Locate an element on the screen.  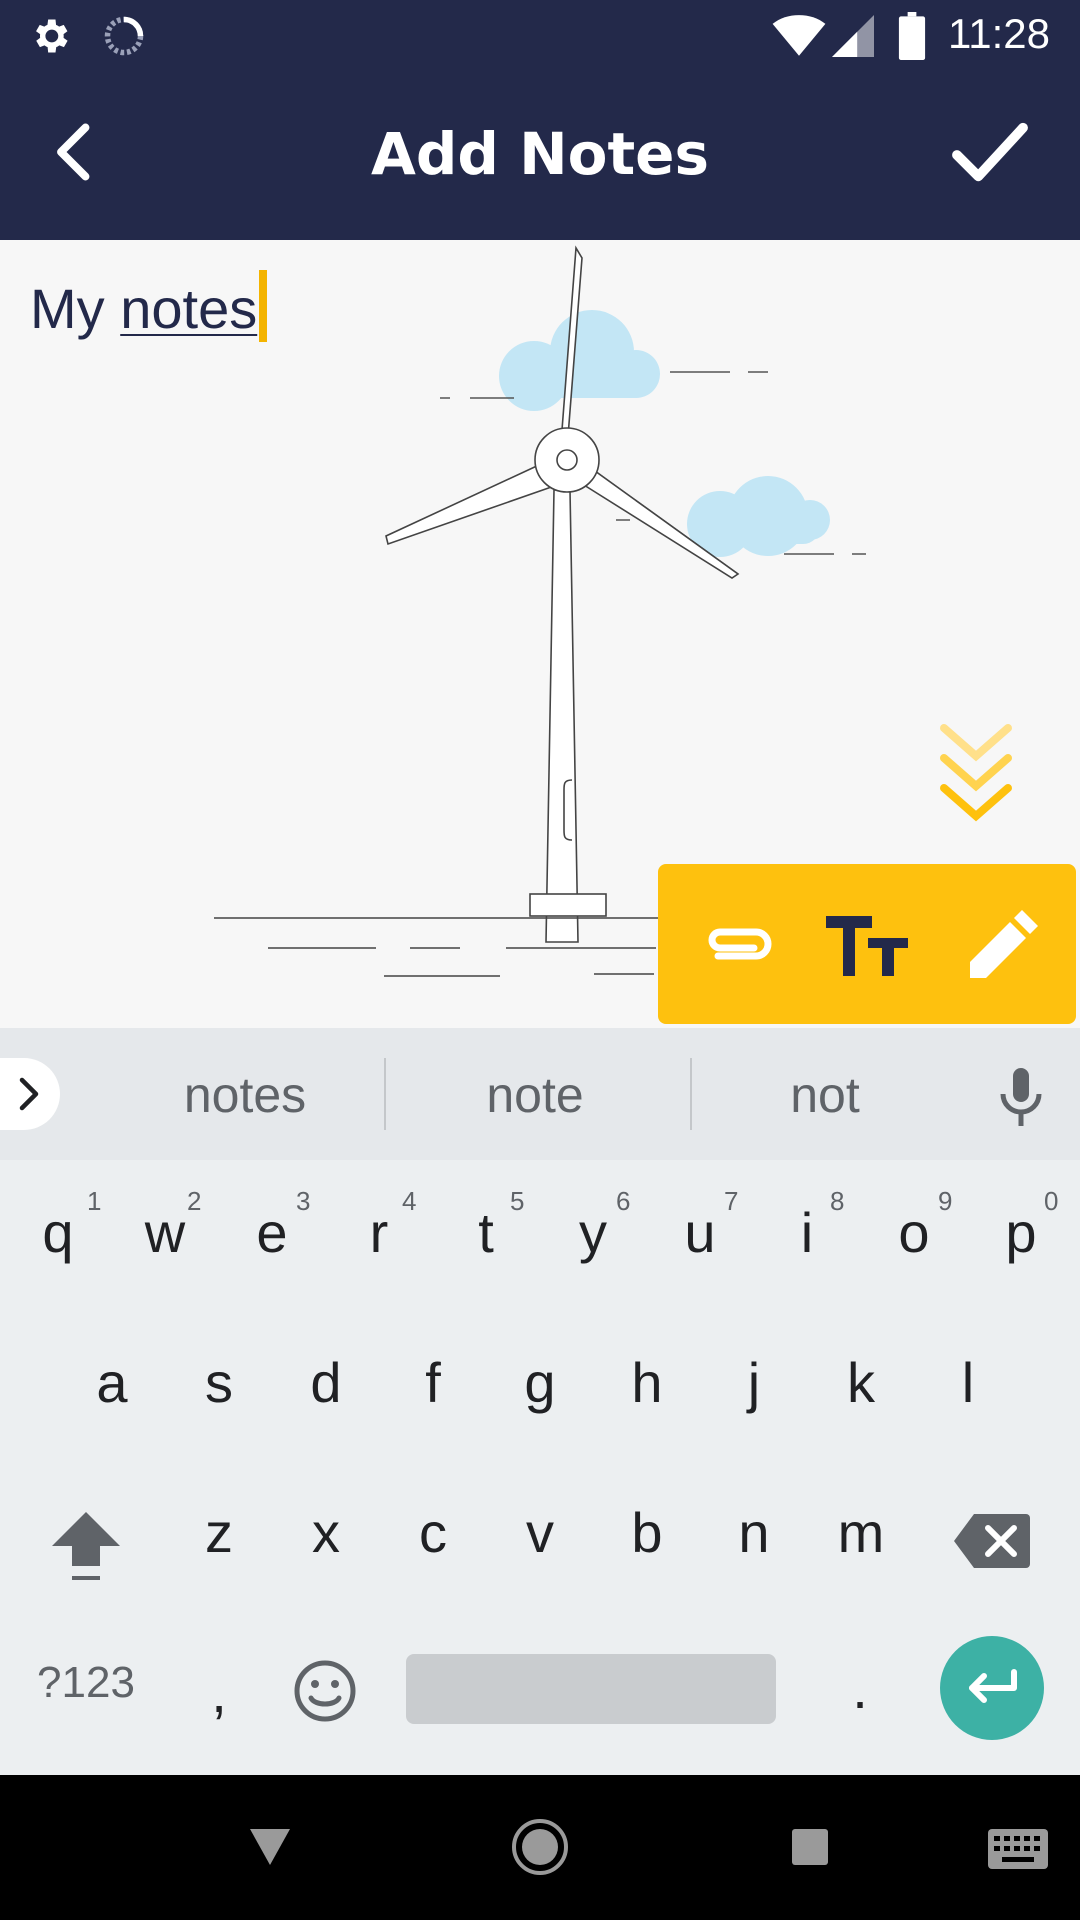
app-bar: Add Notes is located at coordinates (540, 156).